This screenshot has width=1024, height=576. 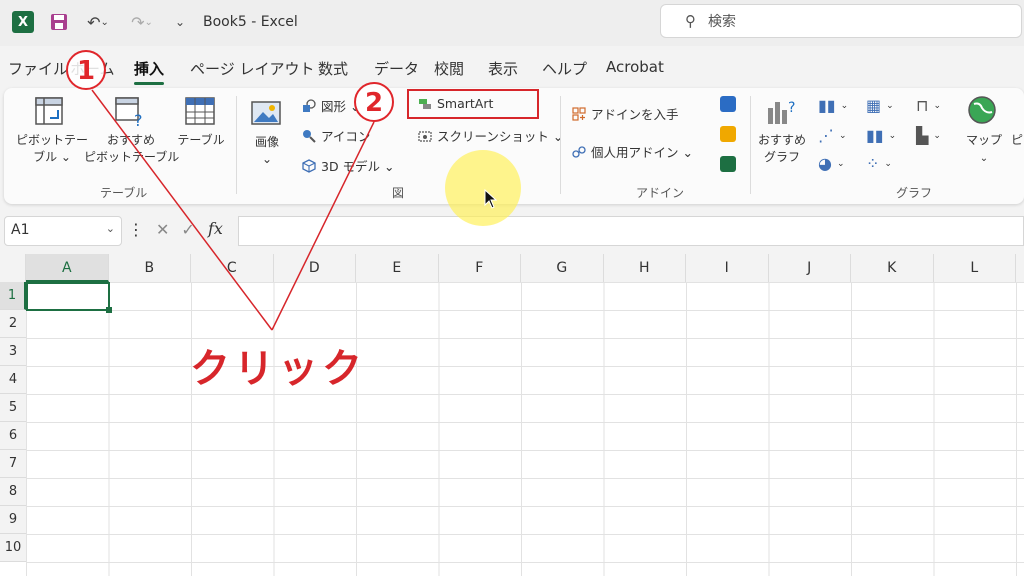 What do you see at coordinates (473, 104) in the screenshot?
I see `smartart-highlight-box` at bounding box center [473, 104].